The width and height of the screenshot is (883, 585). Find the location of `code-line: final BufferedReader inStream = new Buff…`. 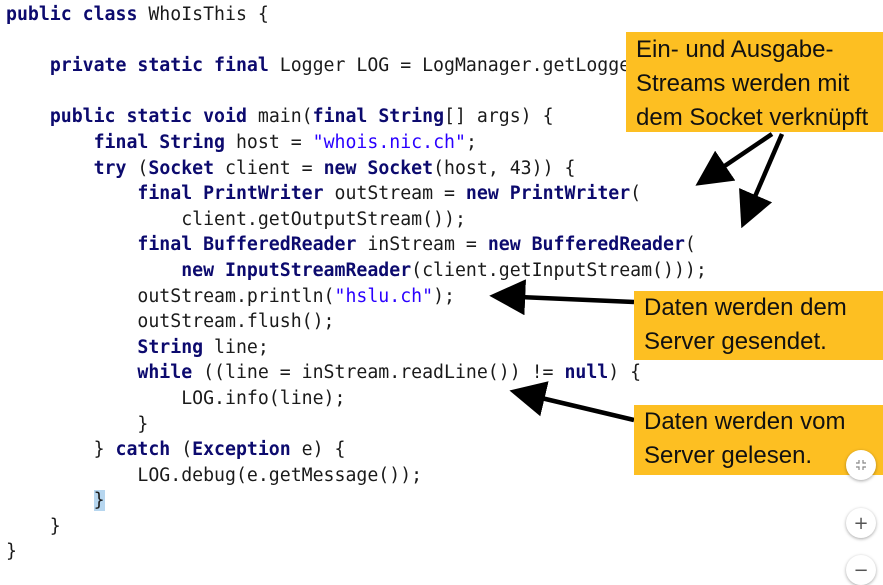

code-line: final BufferedReader inStream = new Buff… is located at coordinates (356, 245).